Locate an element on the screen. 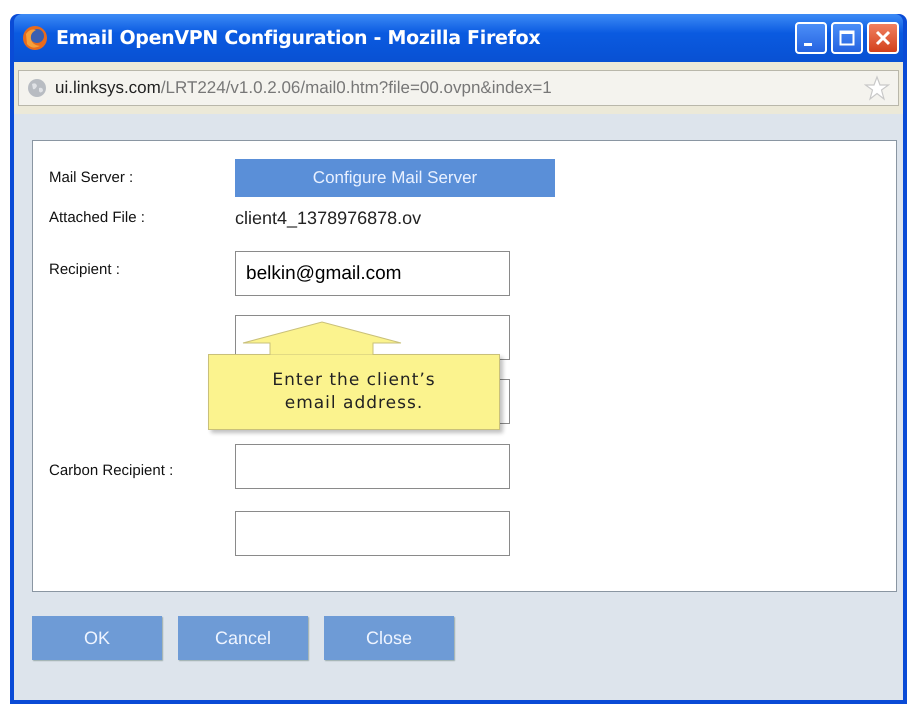  window-title: Email OpenVPN Configuration - Mozilla Firefox is located at coordinates (298, 38).